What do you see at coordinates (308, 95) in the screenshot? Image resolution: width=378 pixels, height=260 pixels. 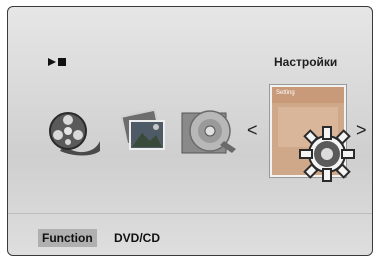 I see `card-header: Setting` at bounding box center [308, 95].